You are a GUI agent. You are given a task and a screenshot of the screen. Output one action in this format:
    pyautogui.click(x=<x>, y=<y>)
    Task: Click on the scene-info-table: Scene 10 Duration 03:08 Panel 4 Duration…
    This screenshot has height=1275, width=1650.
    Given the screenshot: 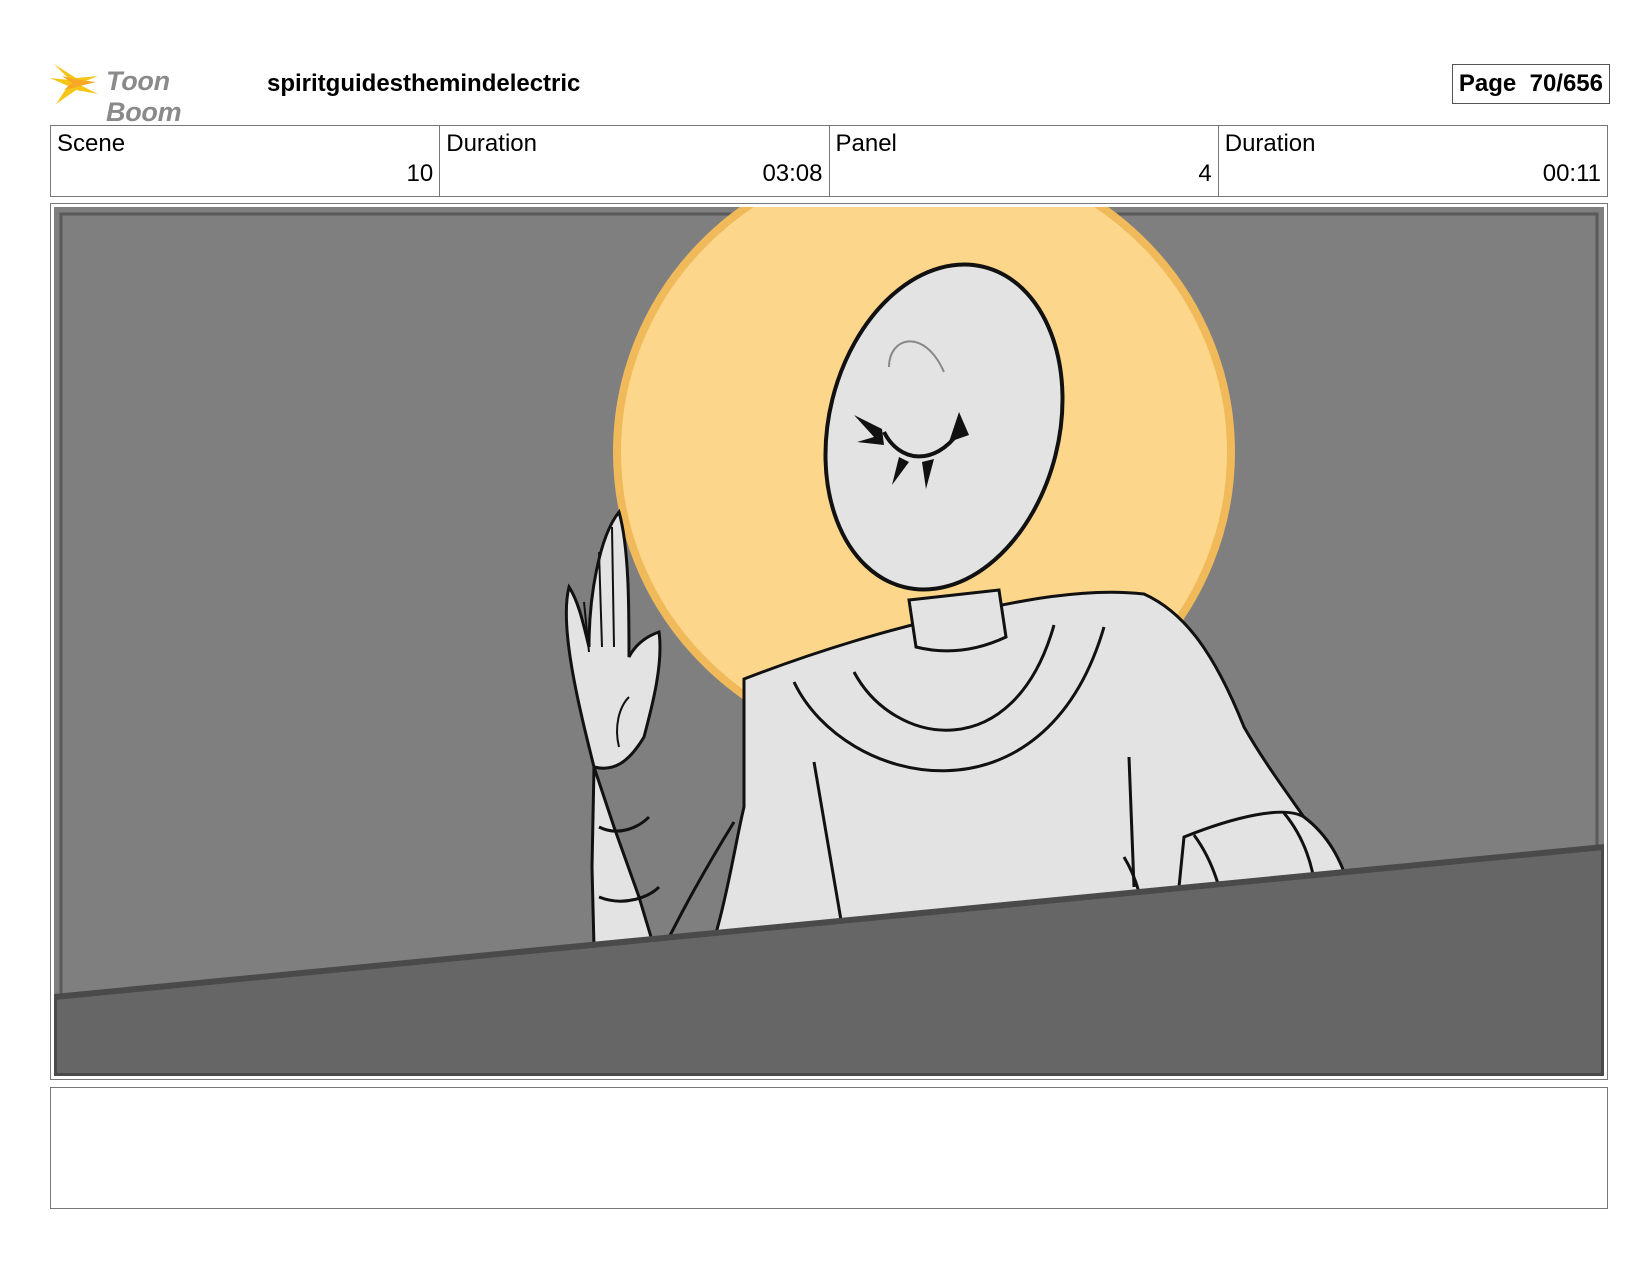 What is the action you would take?
    pyautogui.click(x=829, y=161)
    